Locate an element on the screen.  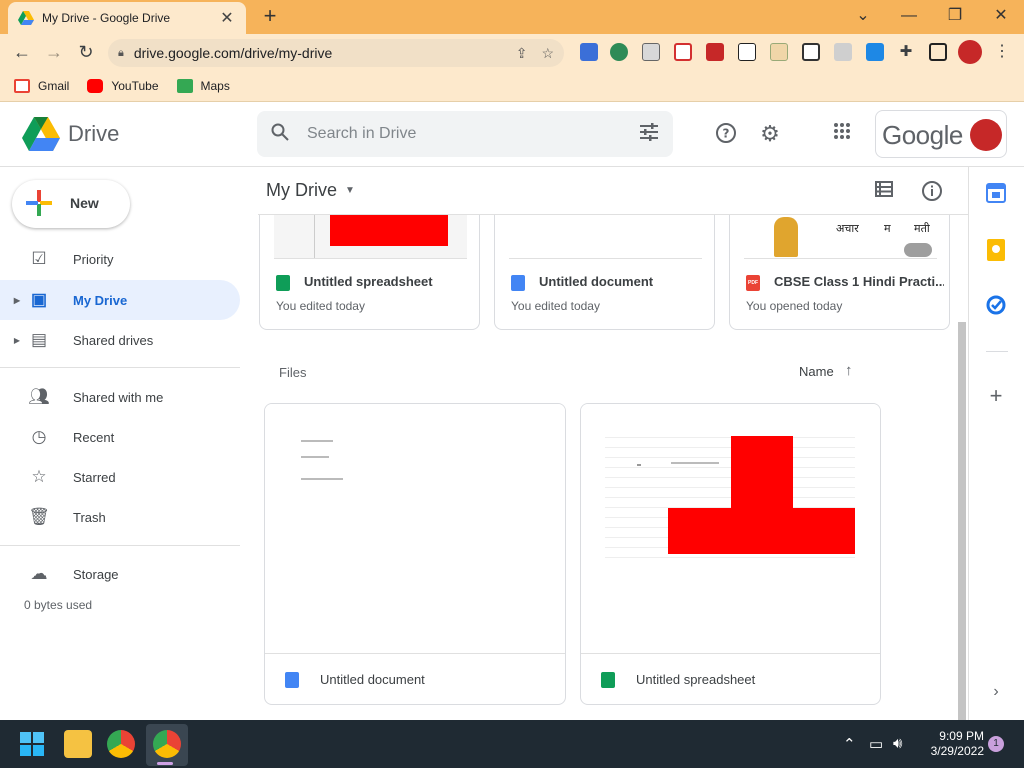
gmail-icon is located at coordinates (22, 85).